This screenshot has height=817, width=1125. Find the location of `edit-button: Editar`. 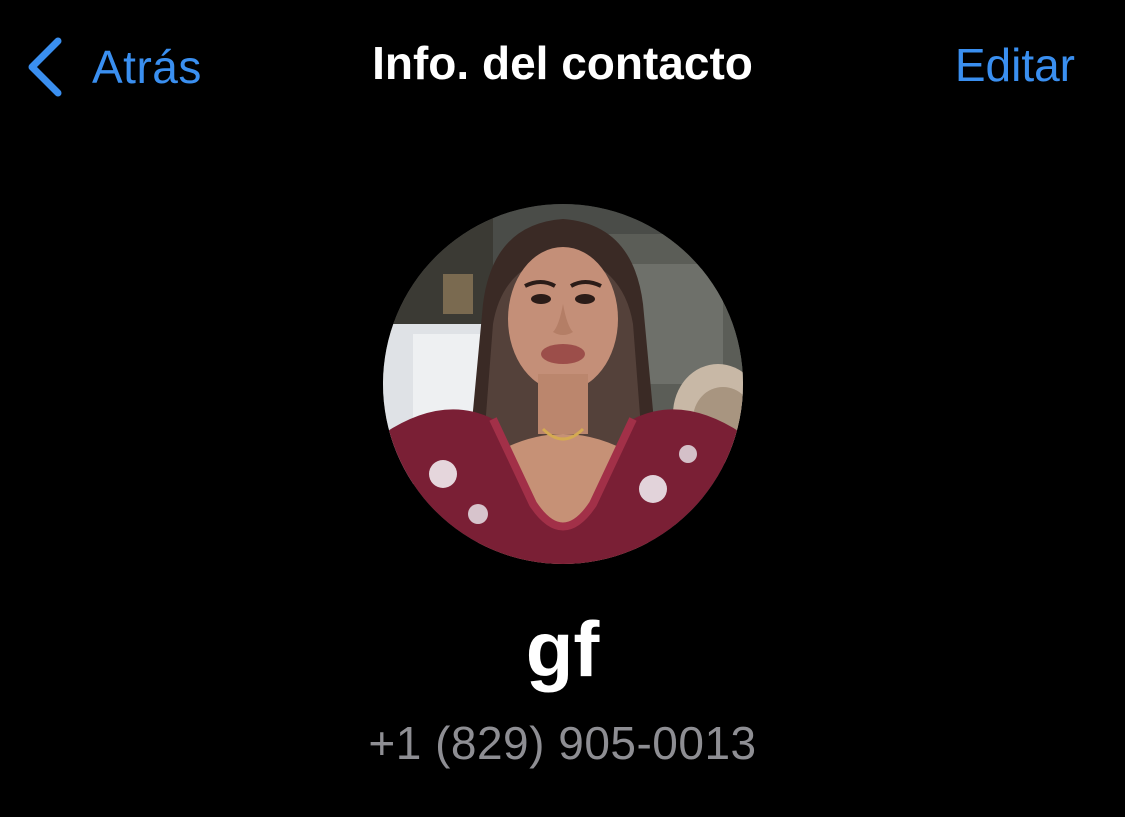

edit-button: Editar is located at coordinates (1015, 65).